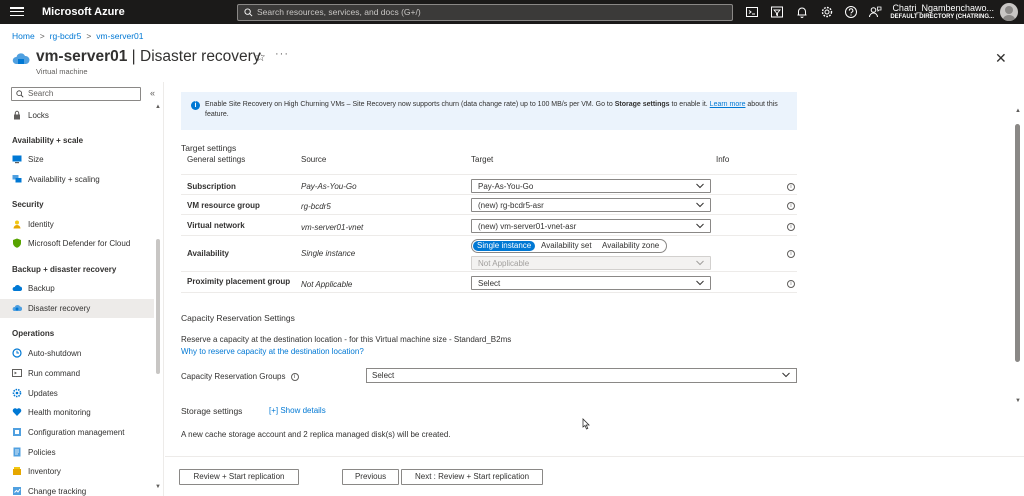 The image size is (1024, 496). I want to click on main-scrollbar: ▲ ▼, so click(1018, 258).